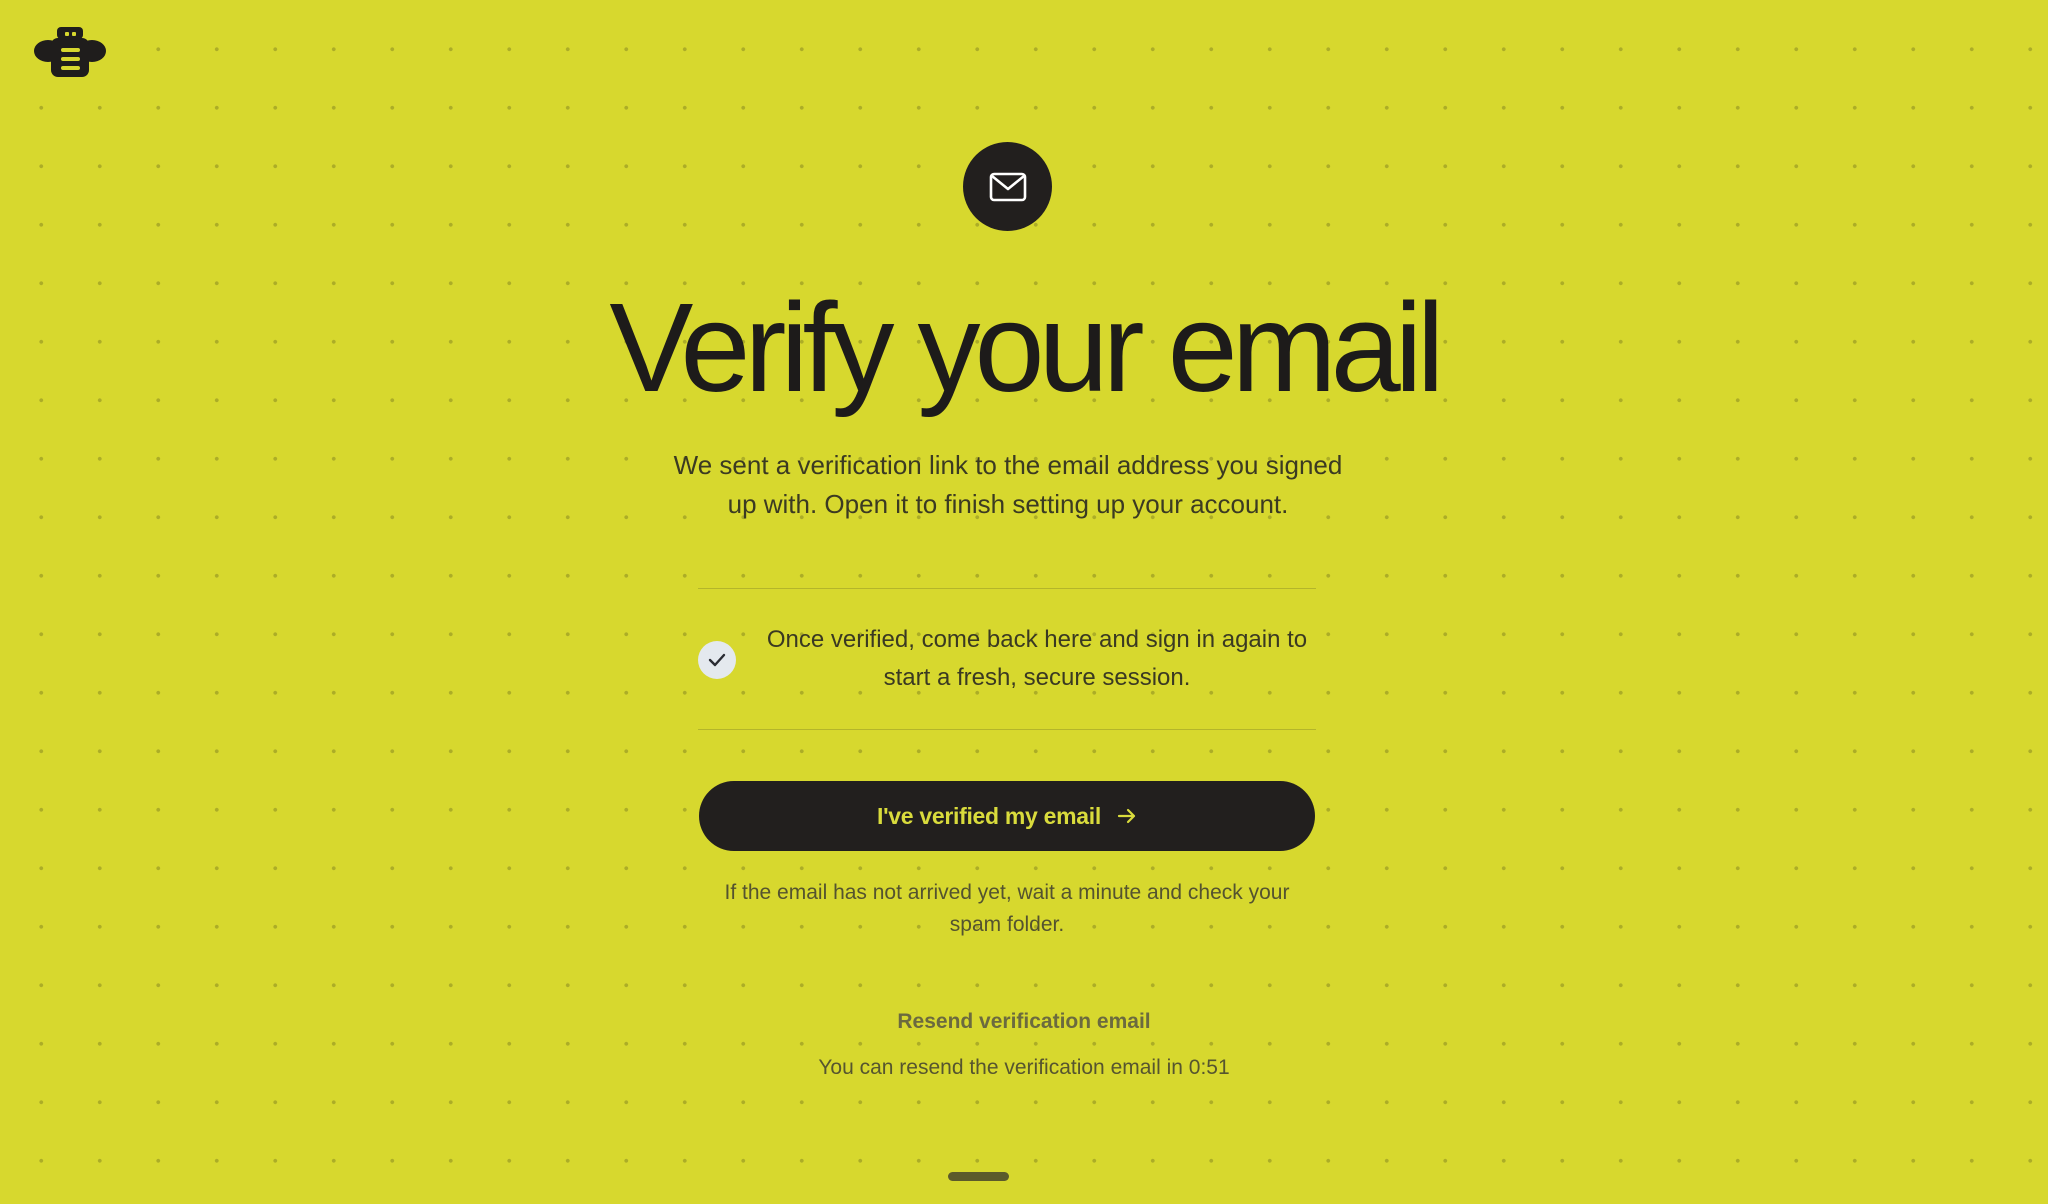 The height and width of the screenshot is (1204, 2048). I want to click on verified-email-button: I've verified my email, so click(1007, 816).